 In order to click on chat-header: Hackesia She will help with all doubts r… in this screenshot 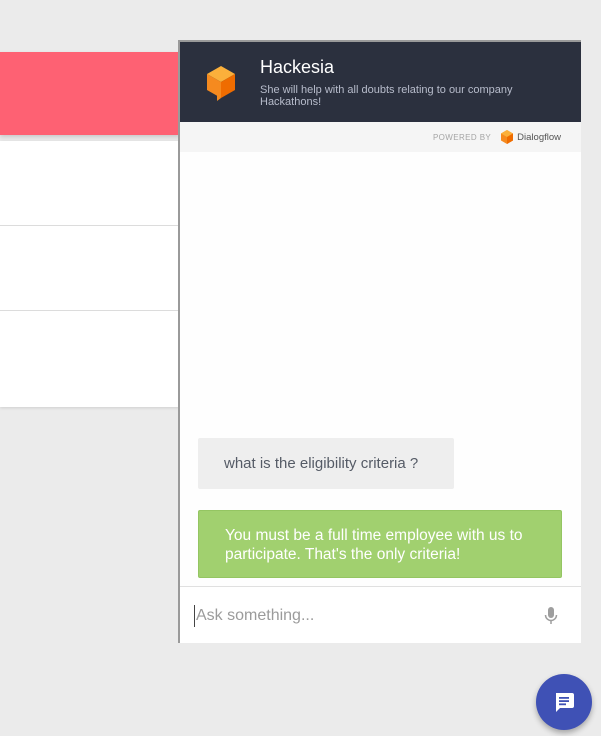, I will do `click(380, 82)`.